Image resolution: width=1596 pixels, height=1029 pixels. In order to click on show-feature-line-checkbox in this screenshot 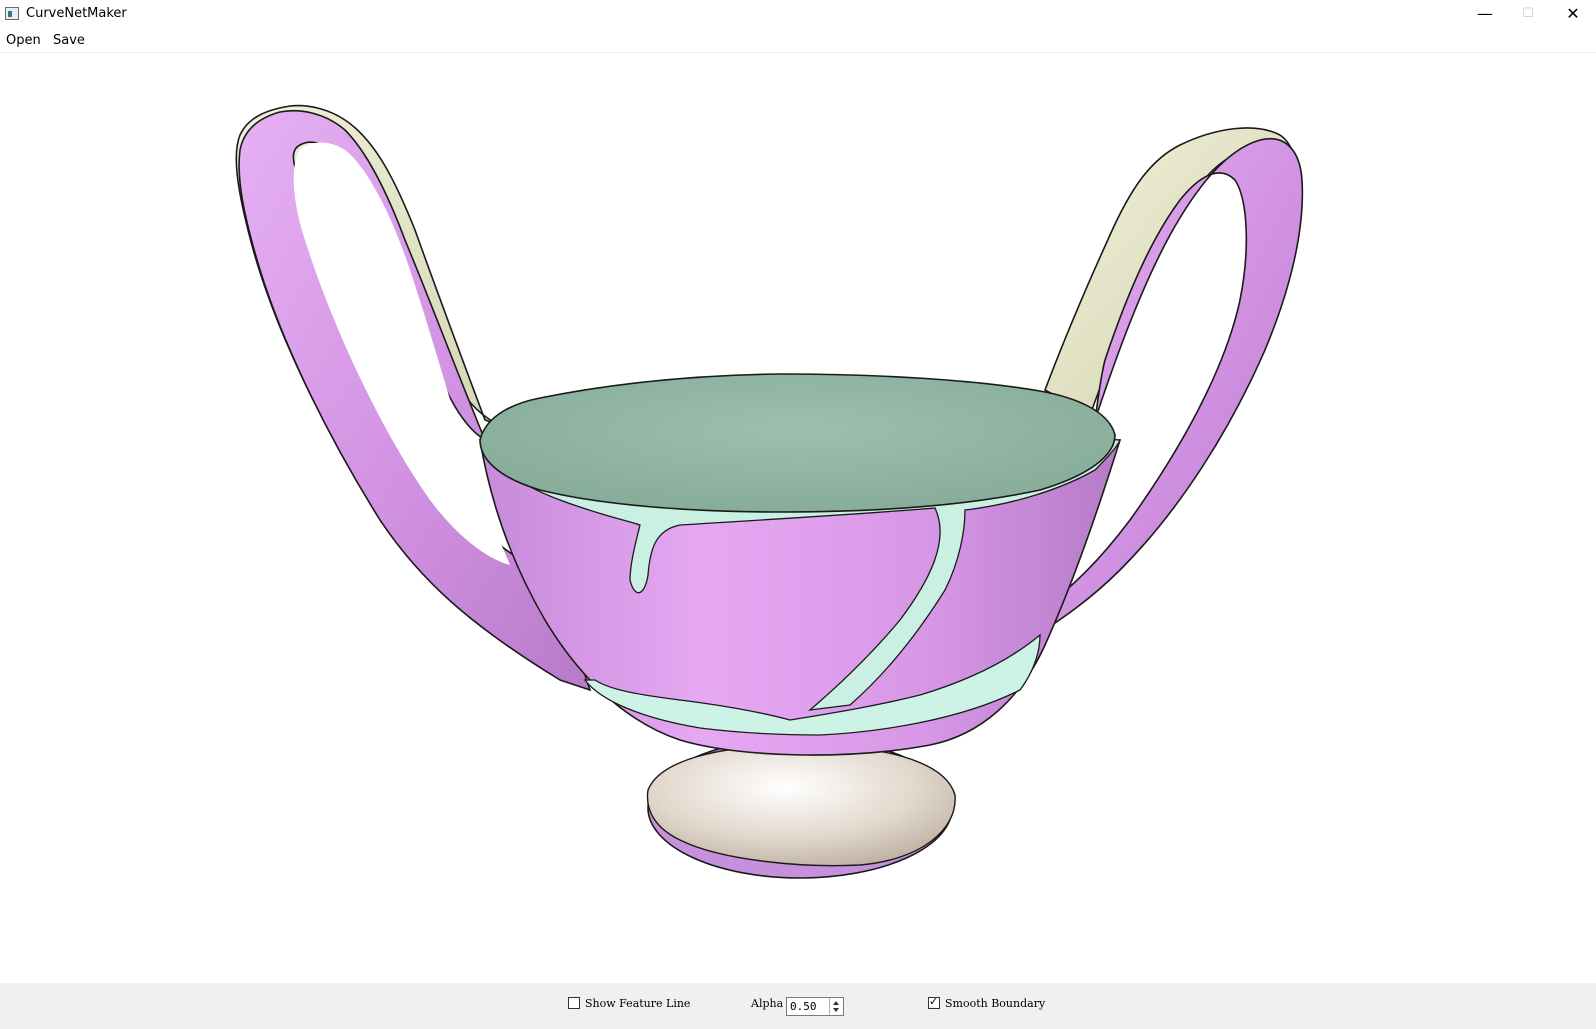, I will do `click(574, 1003)`.